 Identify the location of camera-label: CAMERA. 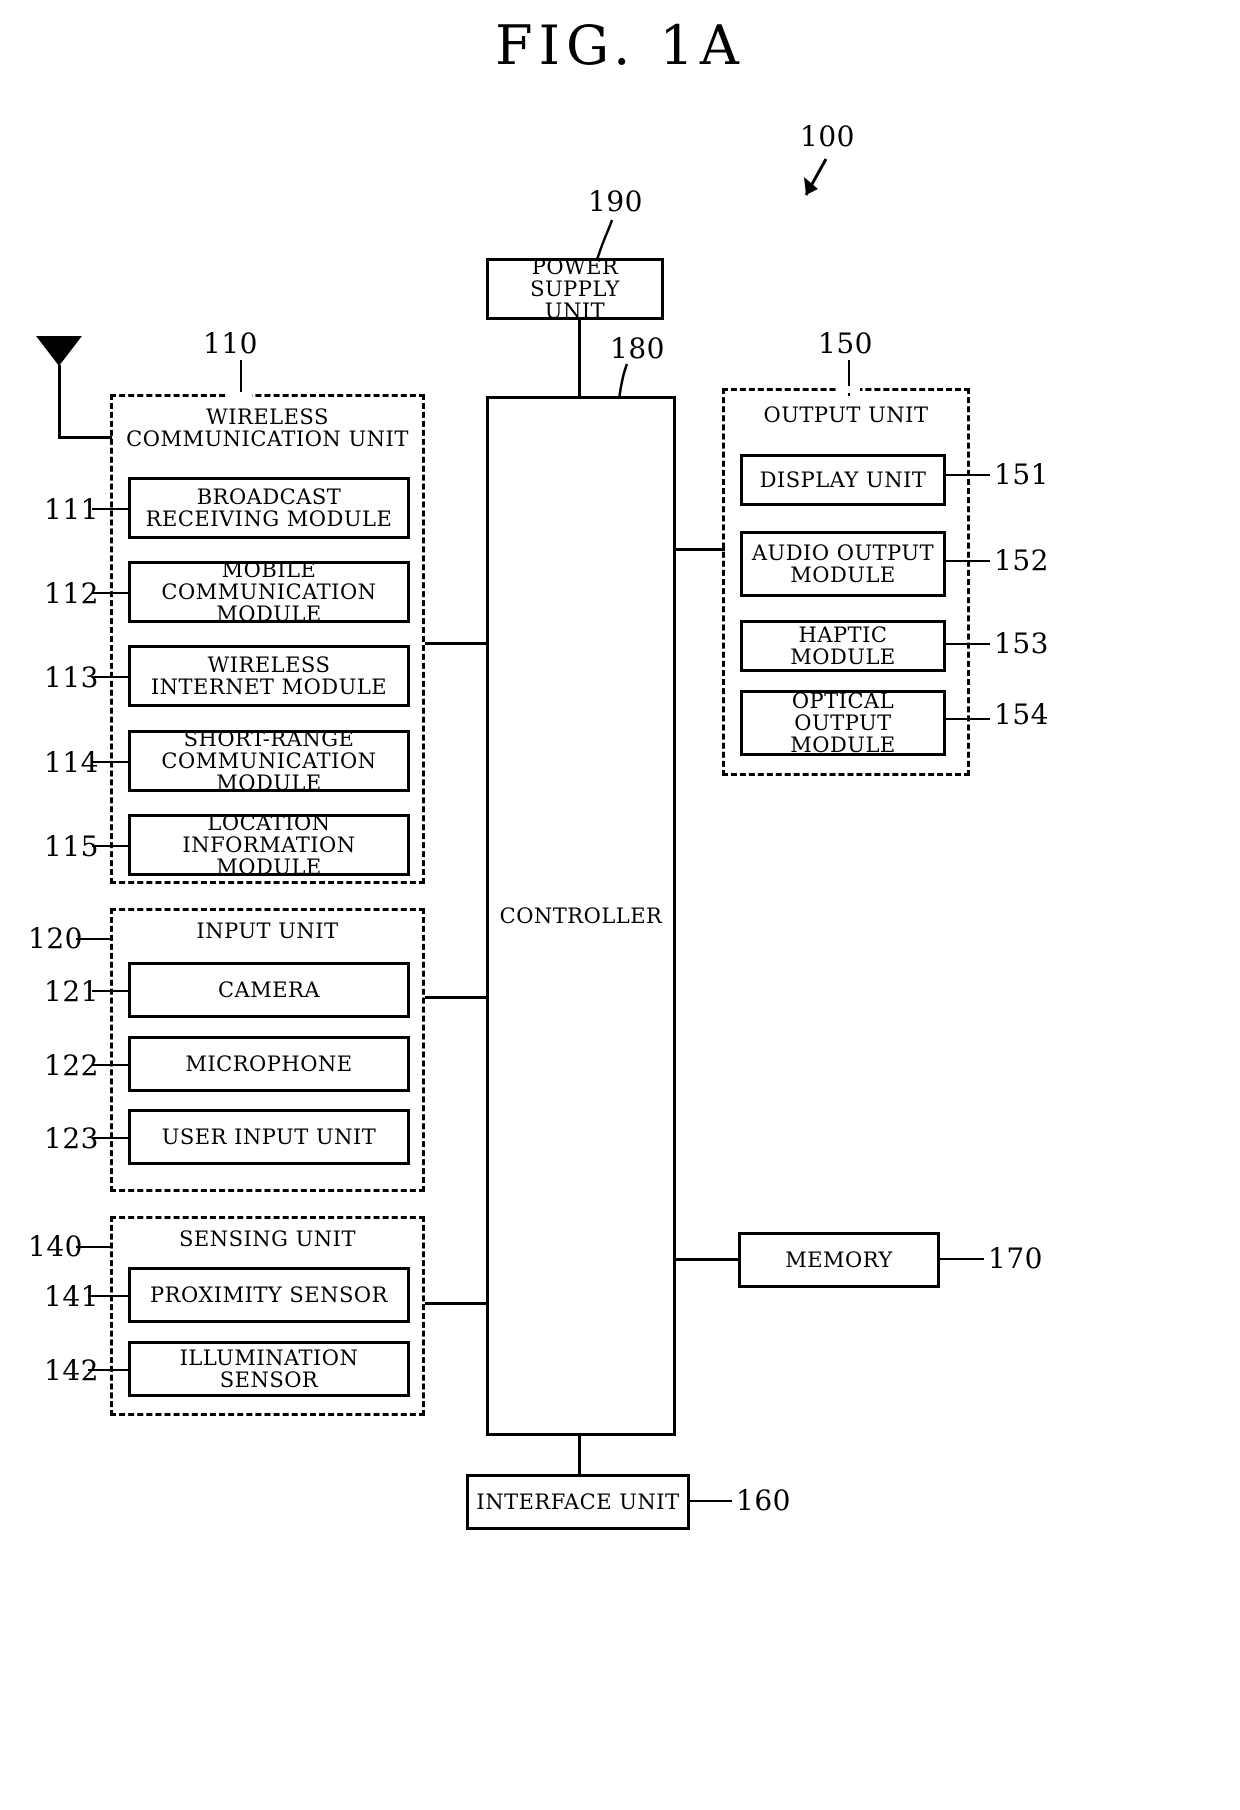
(269, 989).